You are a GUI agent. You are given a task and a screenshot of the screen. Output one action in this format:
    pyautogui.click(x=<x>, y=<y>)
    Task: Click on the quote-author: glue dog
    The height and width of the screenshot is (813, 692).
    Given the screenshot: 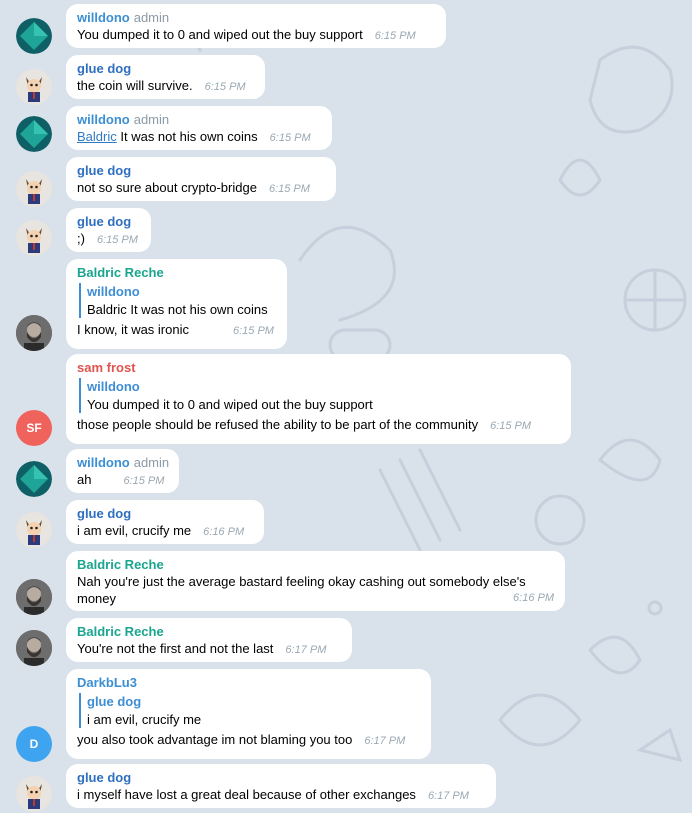 What is the action you would take?
    pyautogui.click(x=114, y=701)
    